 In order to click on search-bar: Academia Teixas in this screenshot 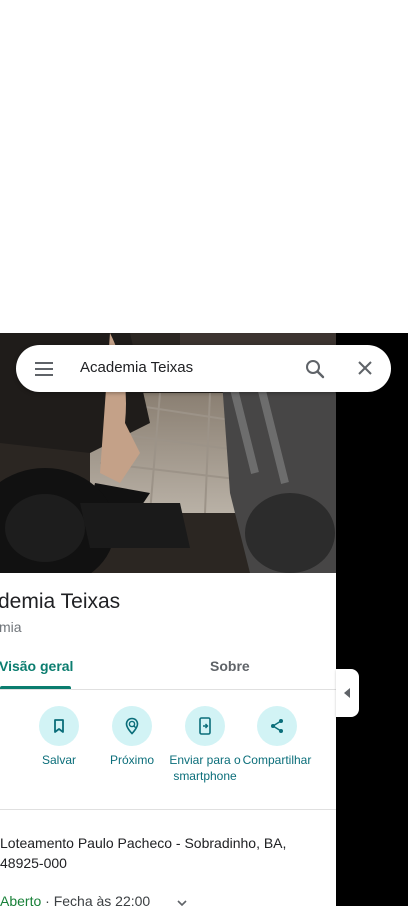, I will do `click(203, 368)`.